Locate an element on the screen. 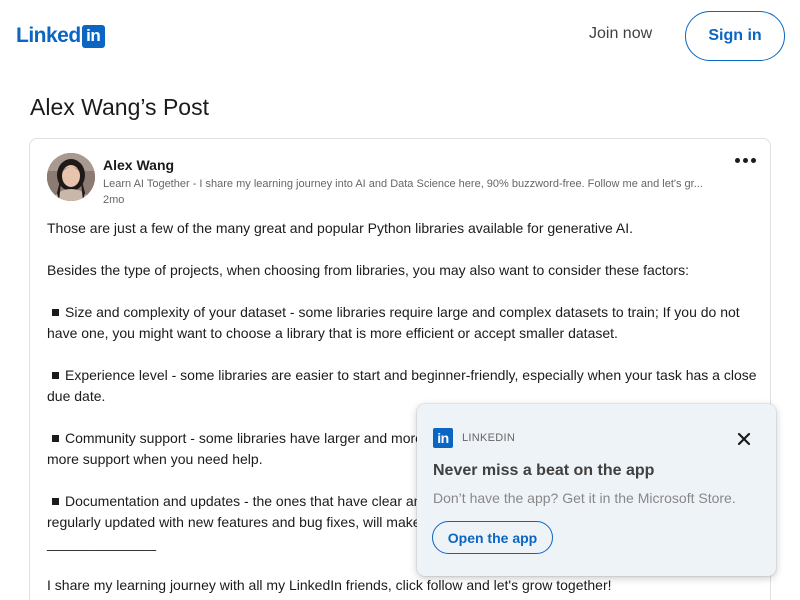 The height and width of the screenshot is (600, 800). linkedin-logo: Linked in is located at coordinates (60, 36).